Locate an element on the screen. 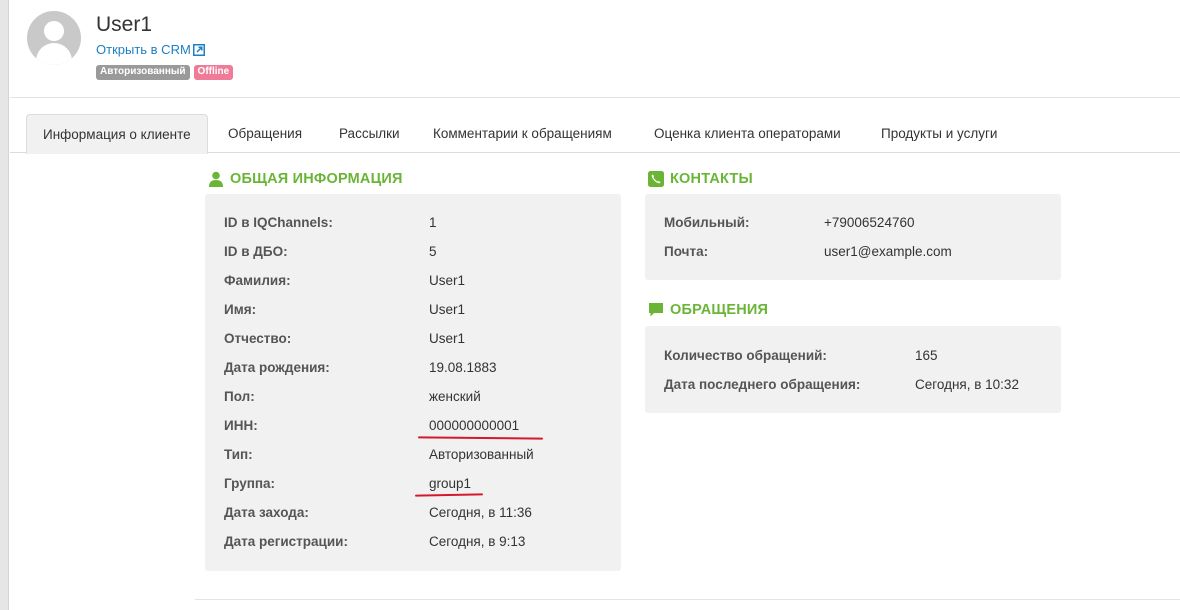 The width and height of the screenshot is (1180, 610). status-badge-authorized: Авторизованный is located at coordinates (143, 72).